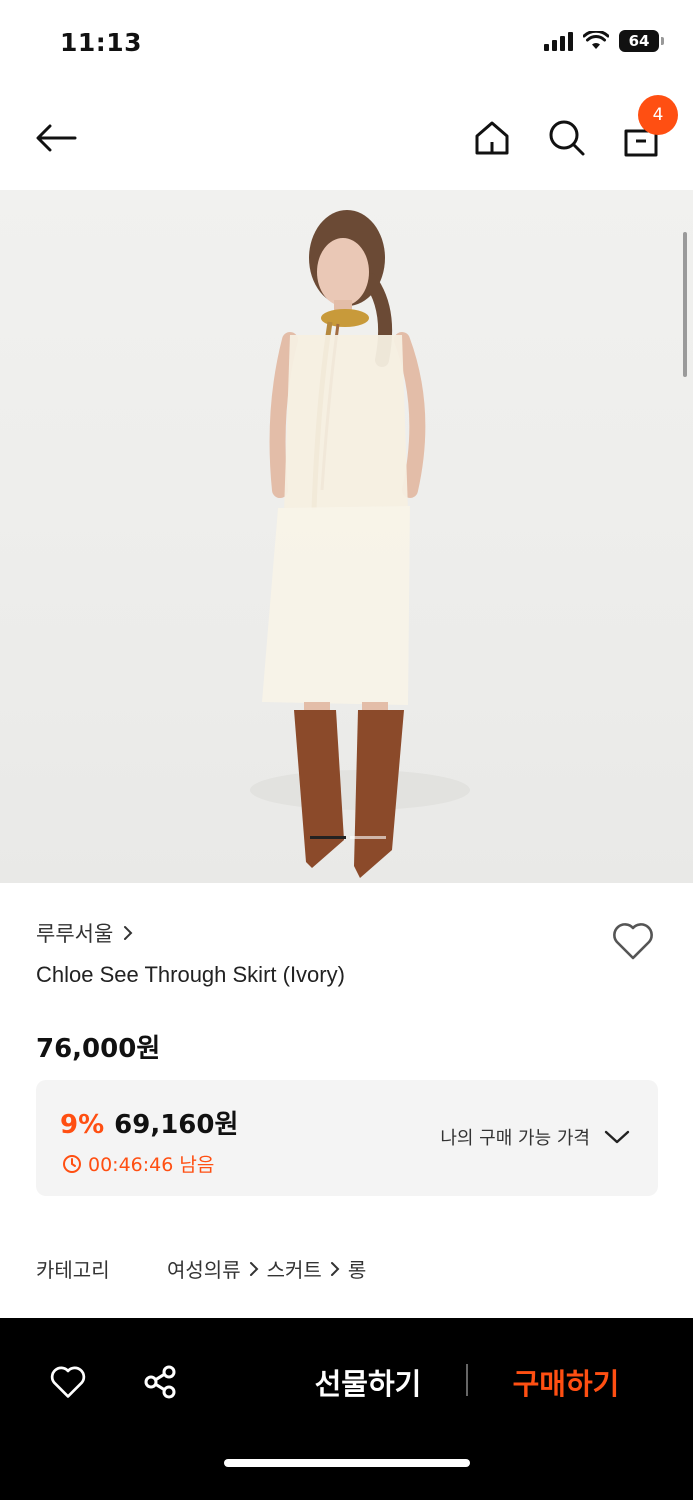 This screenshot has height=1500, width=693. I want to click on brand-name: 루루서울, so click(75, 934).